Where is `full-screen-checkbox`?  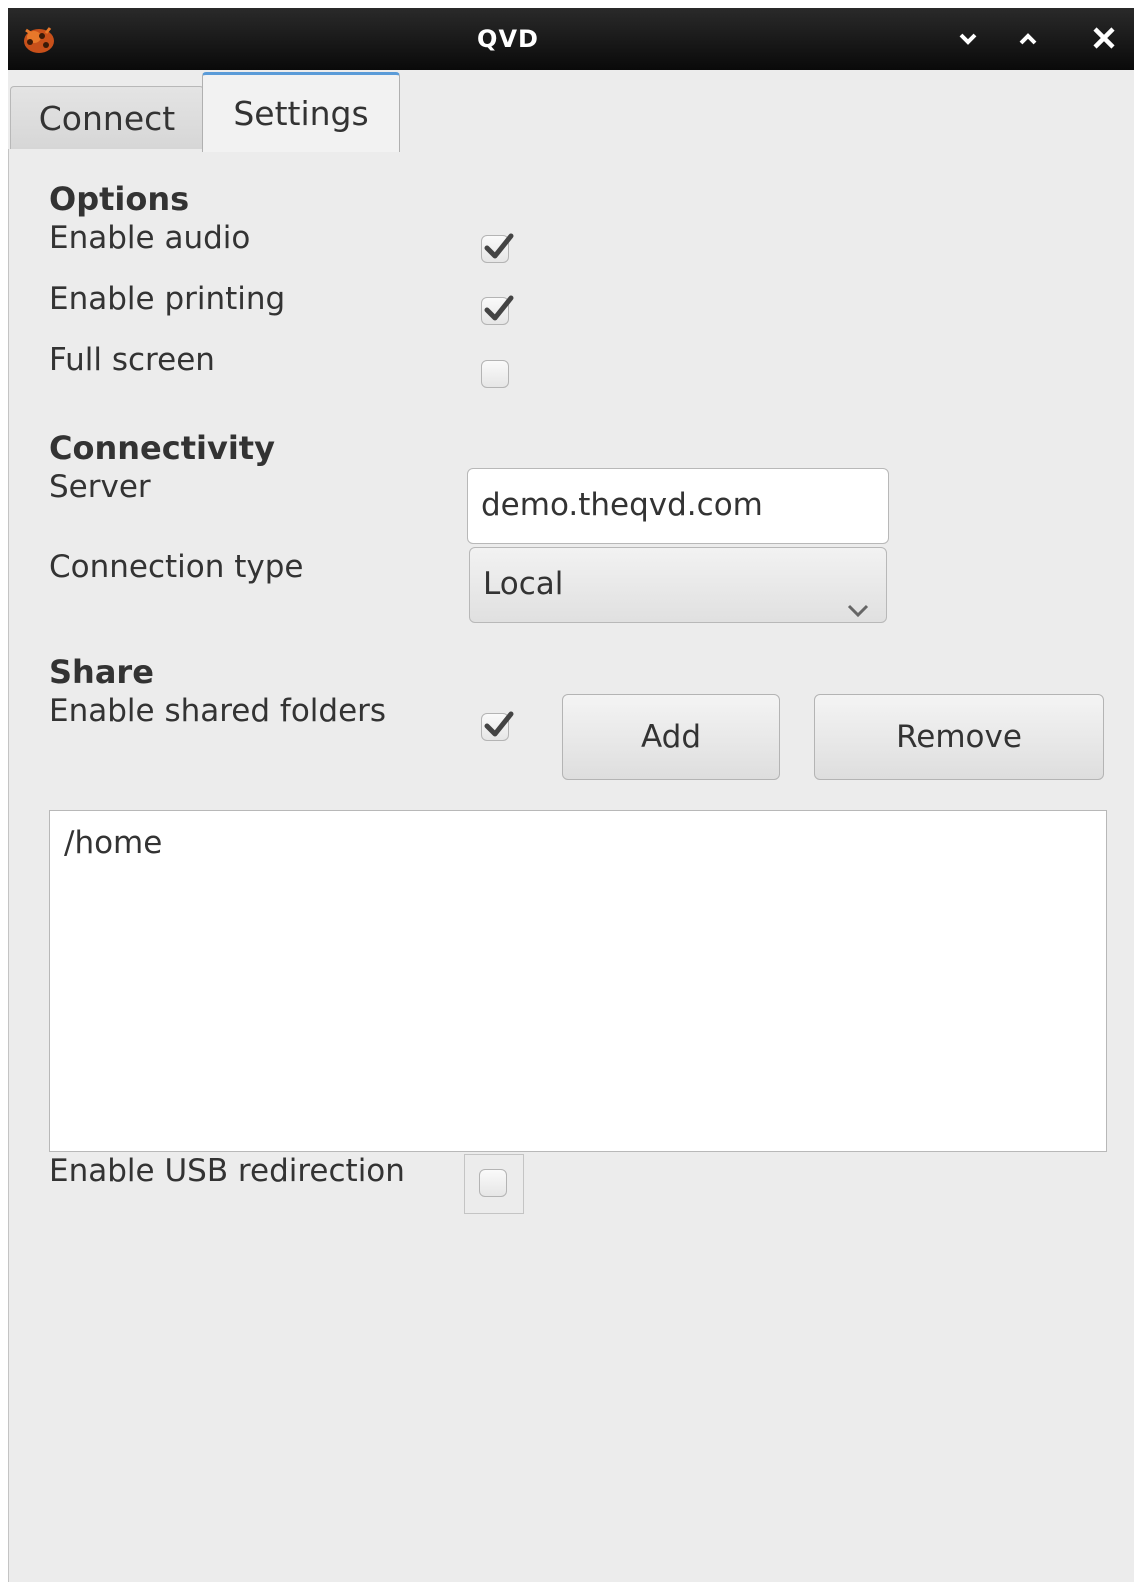
full-screen-checkbox is located at coordinates (495, 374).